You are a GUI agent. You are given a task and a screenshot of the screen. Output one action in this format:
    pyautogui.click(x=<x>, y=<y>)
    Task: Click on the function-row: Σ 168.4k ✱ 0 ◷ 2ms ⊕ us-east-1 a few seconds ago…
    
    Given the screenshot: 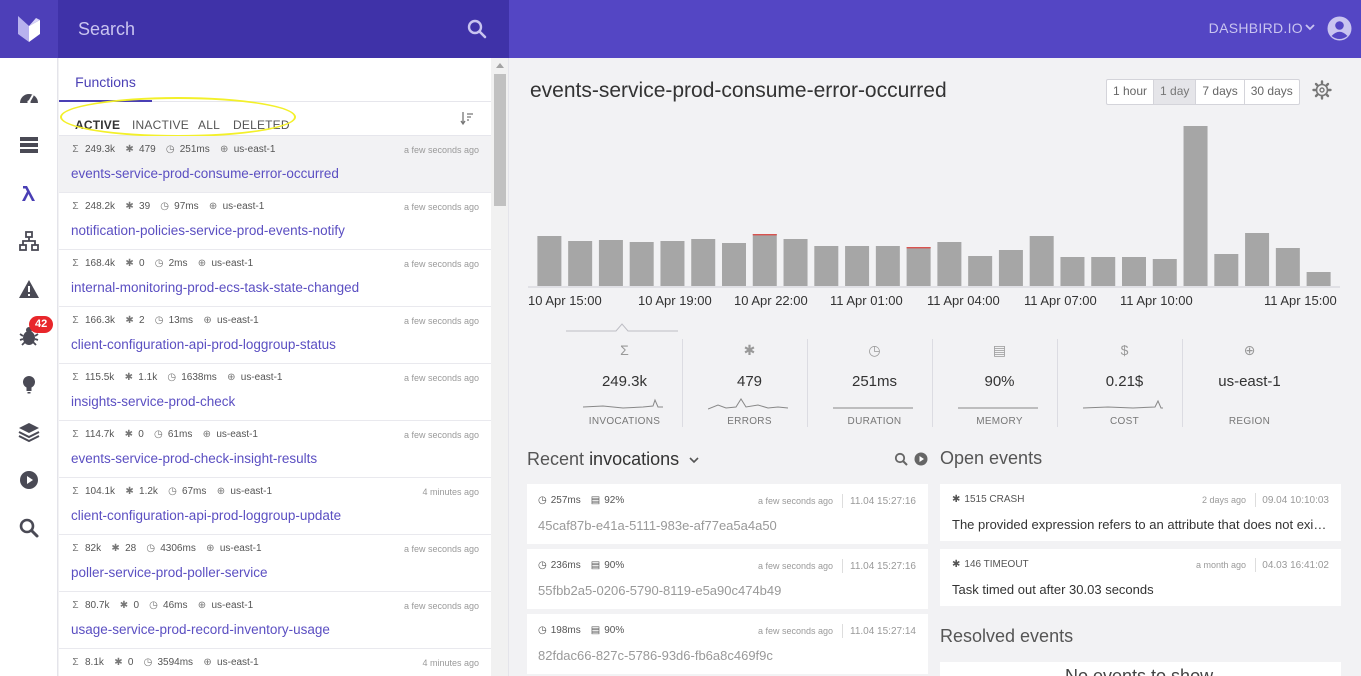 What is the action you would take?
    pyautogui.click(x=275, y=278)
    